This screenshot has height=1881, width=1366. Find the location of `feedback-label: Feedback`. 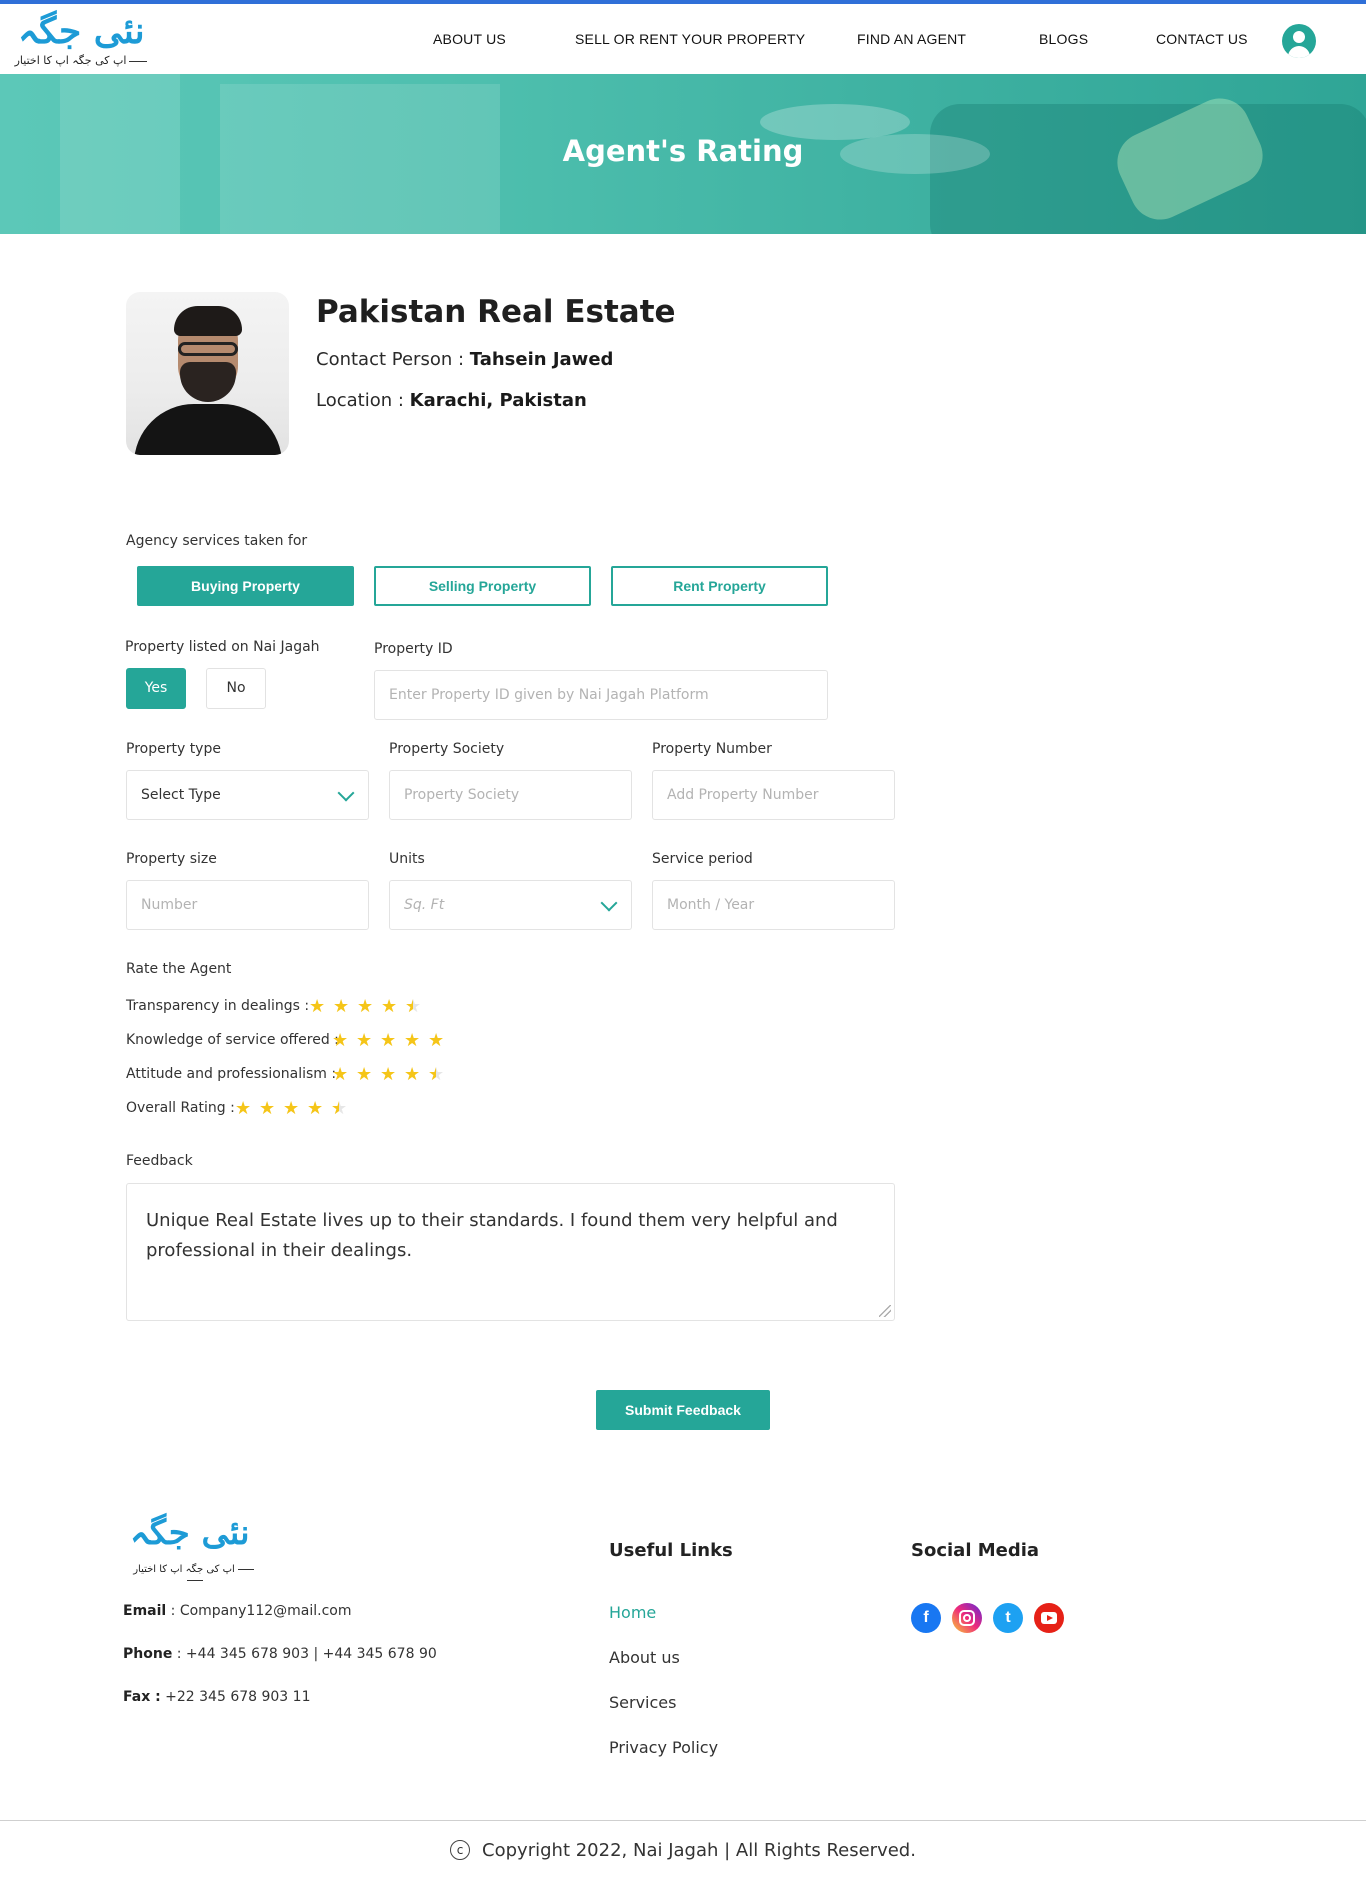

feedback-label: Feedback is located at coordinates (159, 1161).